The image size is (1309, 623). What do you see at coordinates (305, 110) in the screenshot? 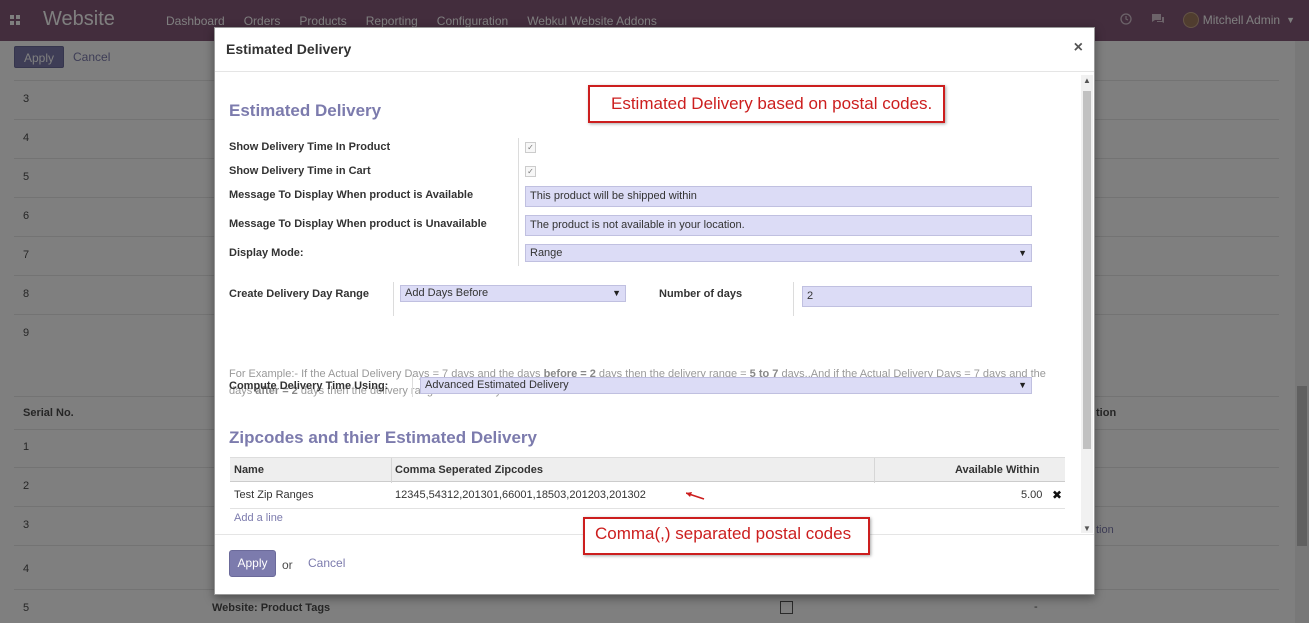
I see `section-title: Estimated Delivery` at bounding box center [305, 110].